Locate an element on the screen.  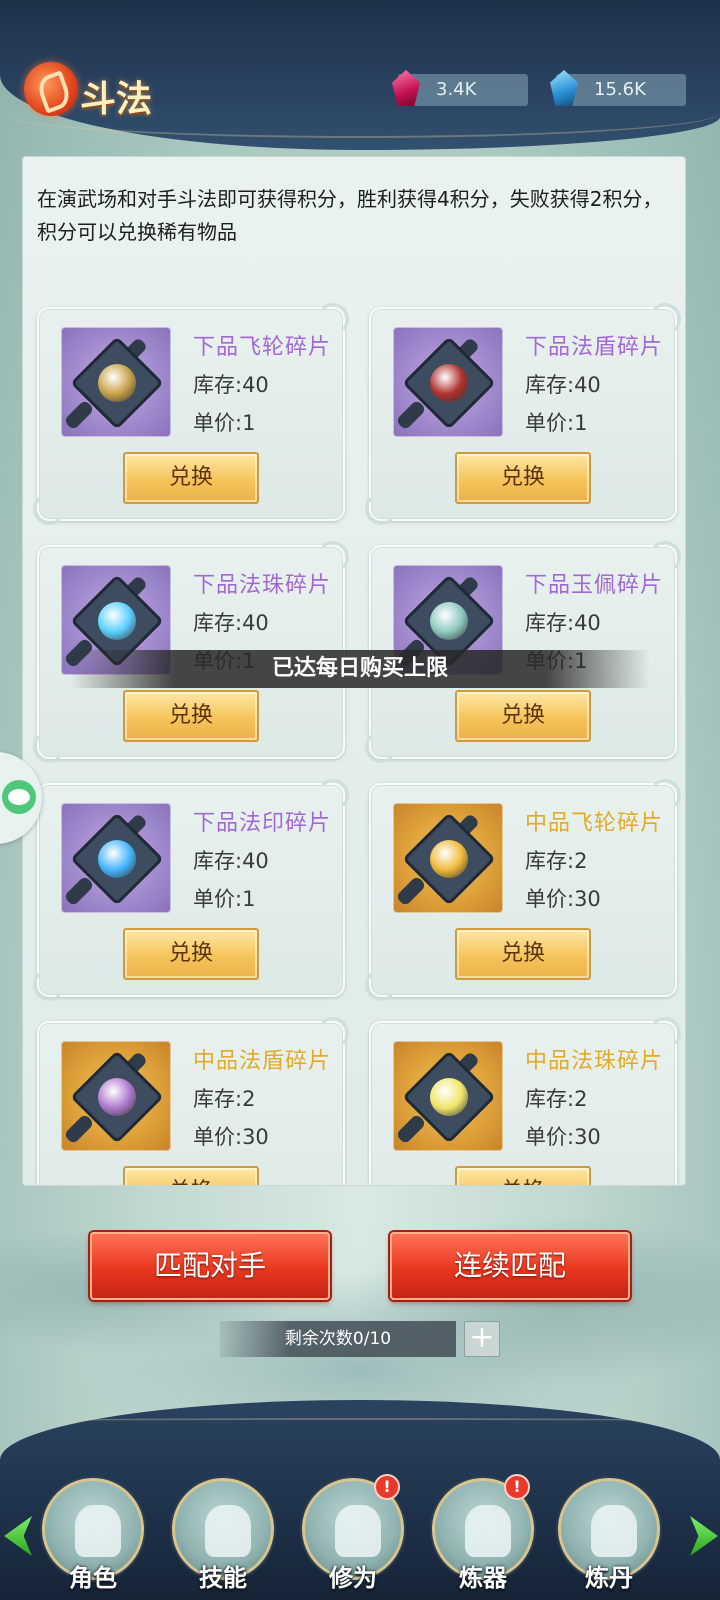
exchange-item-card: 中品法珠碎片 库存:2 单价:30 兑换 is located at coordinates (525, 1101).